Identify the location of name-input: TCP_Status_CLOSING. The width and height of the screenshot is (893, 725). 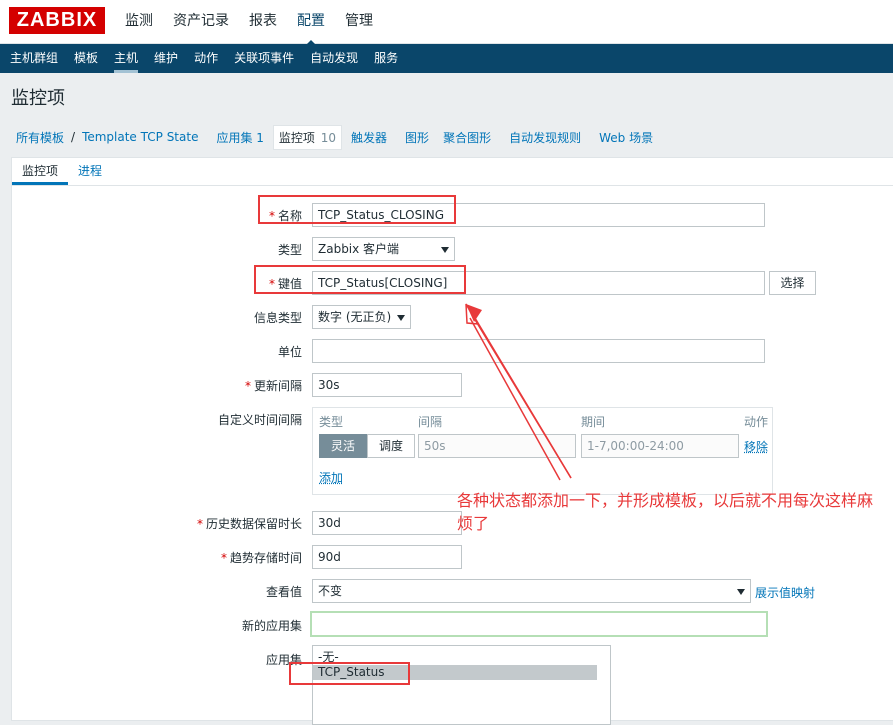
(538, 215).